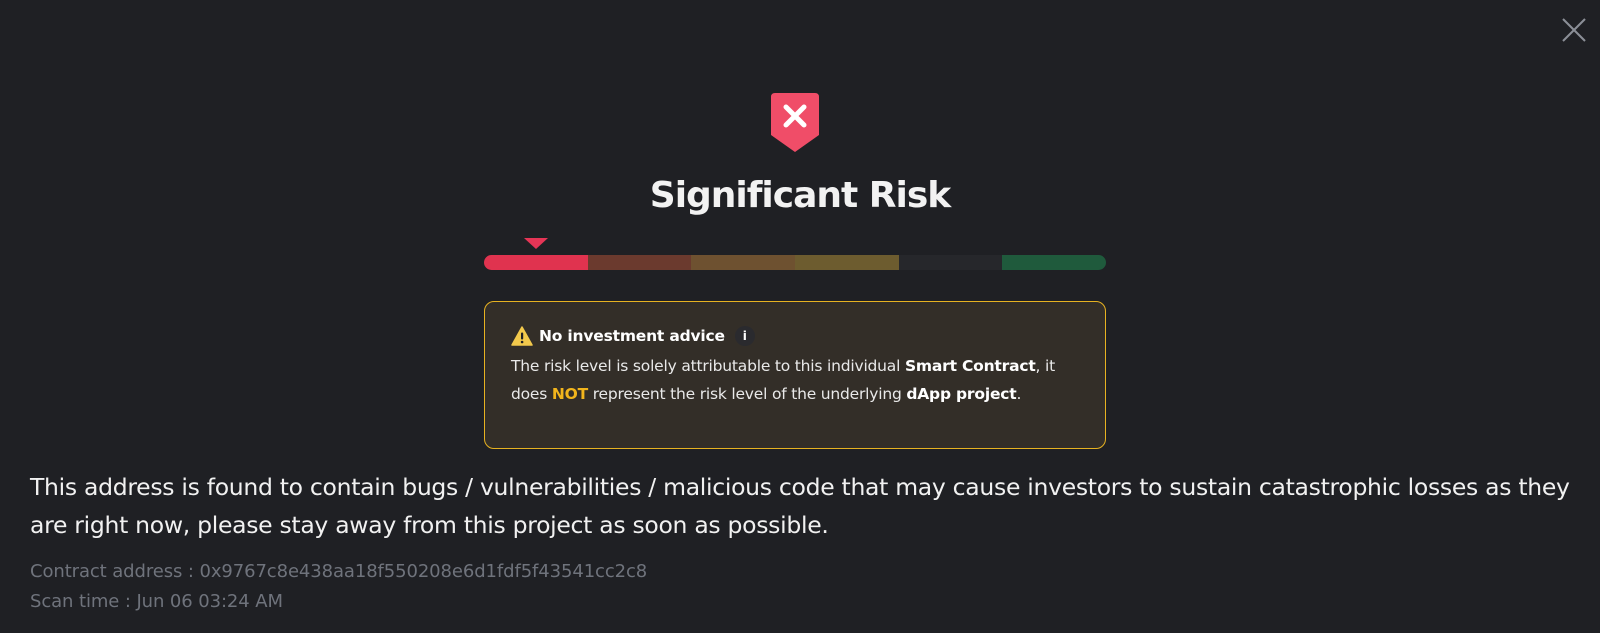 This screenshot has height=633, width=1600. What do you see at coordinates (795, 123) in the screenshot?
I see `shield-x-icon` at bounding box center [795, 123].